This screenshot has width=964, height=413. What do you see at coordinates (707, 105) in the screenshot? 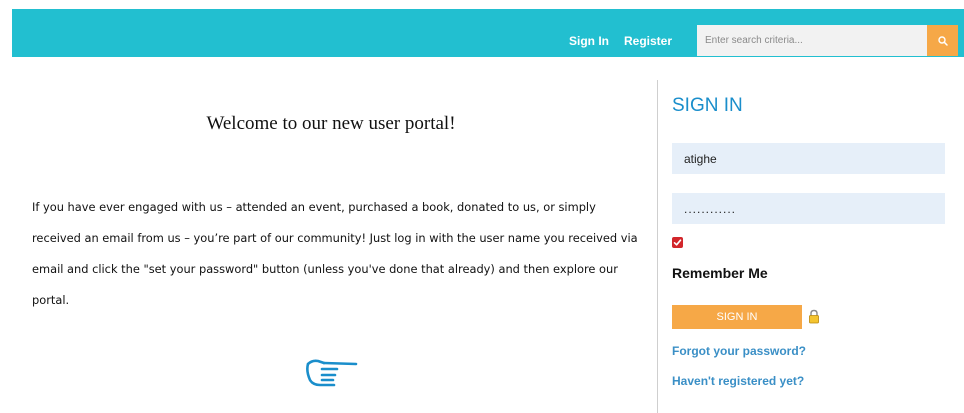
I see `sign-in-title: SIGN IN` at bounding box center [707, 105].